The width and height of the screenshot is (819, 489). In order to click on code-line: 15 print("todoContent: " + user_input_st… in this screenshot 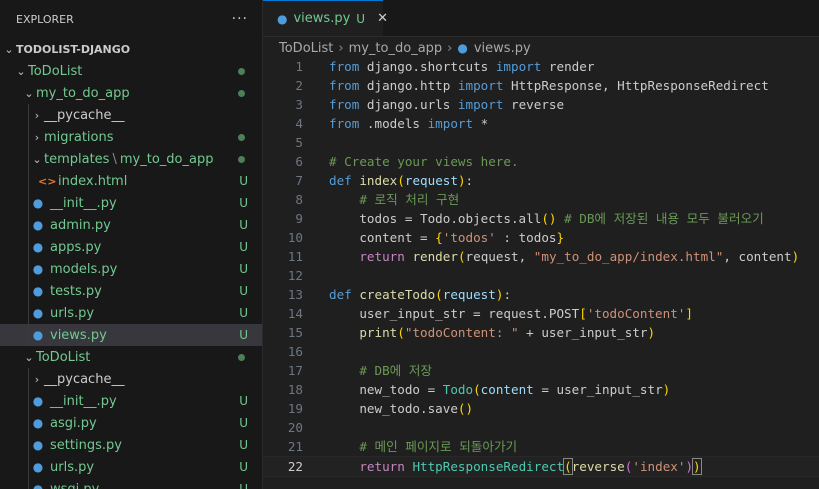, I will do `click(541, 332)`.